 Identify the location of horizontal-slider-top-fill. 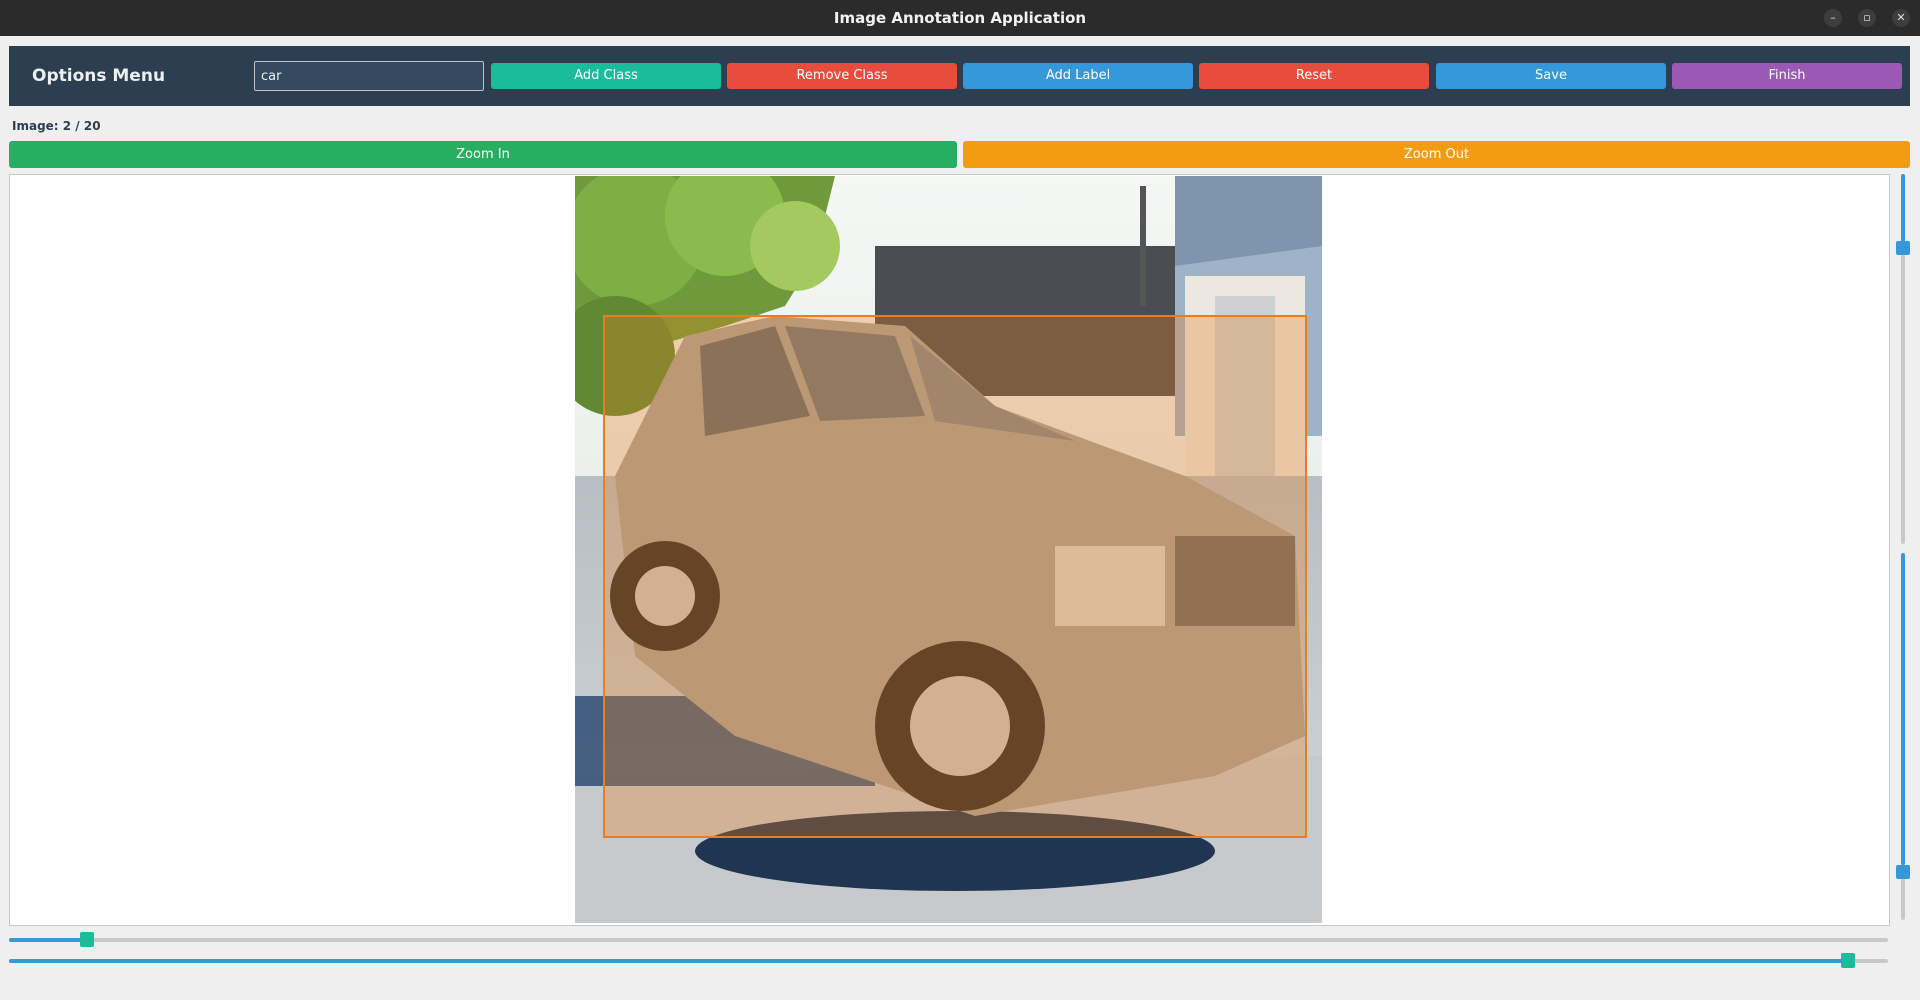
(47, 940).